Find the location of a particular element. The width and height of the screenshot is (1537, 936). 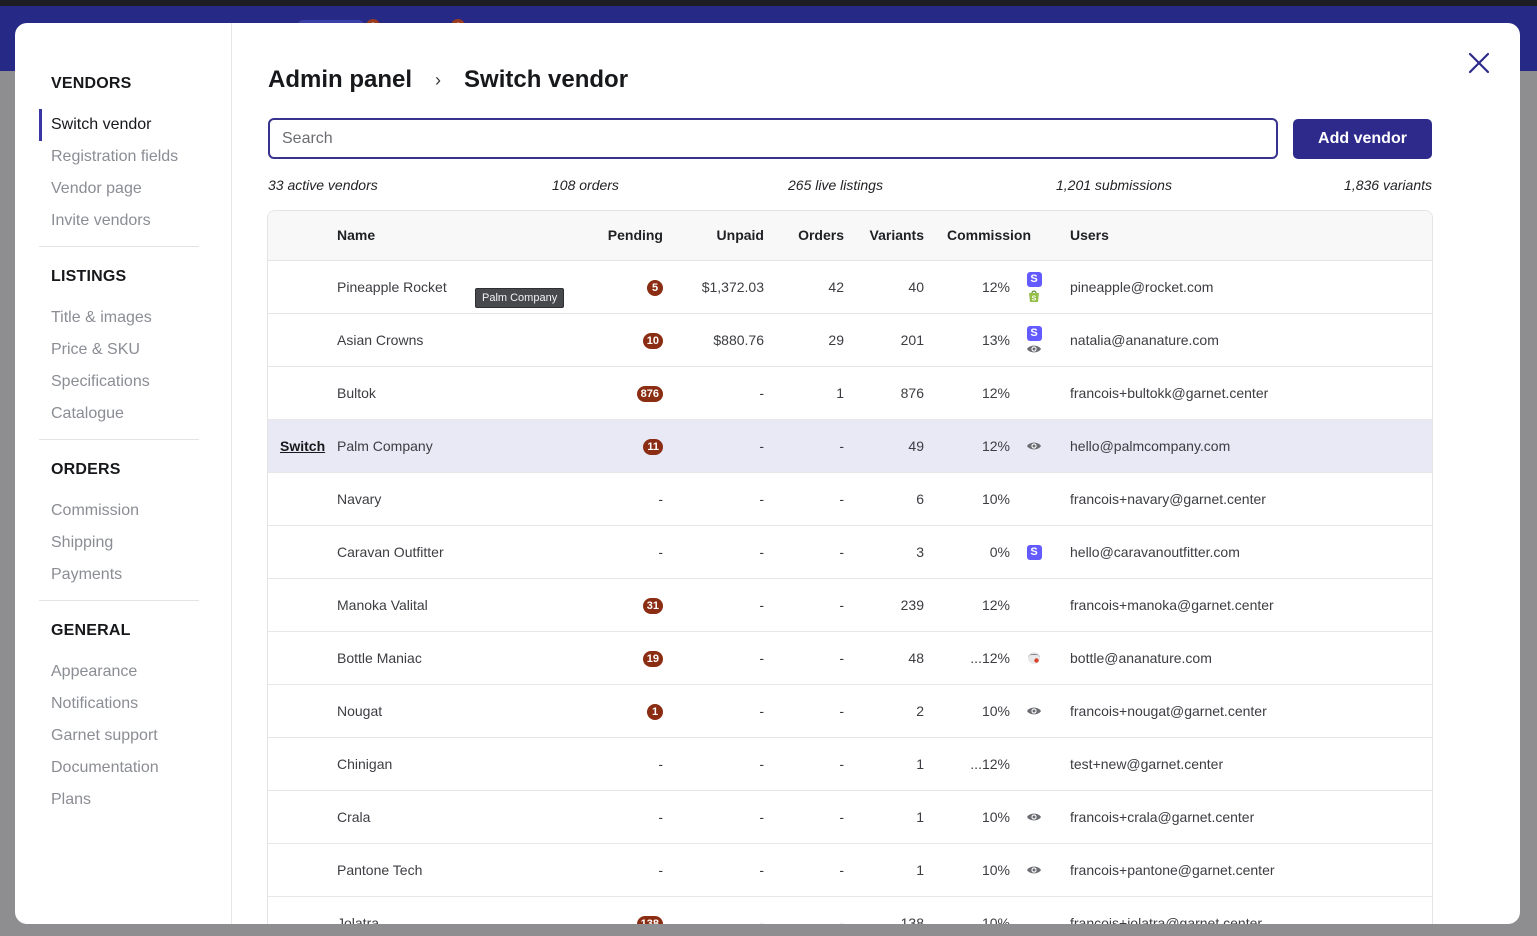

vendor-name: Navary is located at coordinates (359, 499).